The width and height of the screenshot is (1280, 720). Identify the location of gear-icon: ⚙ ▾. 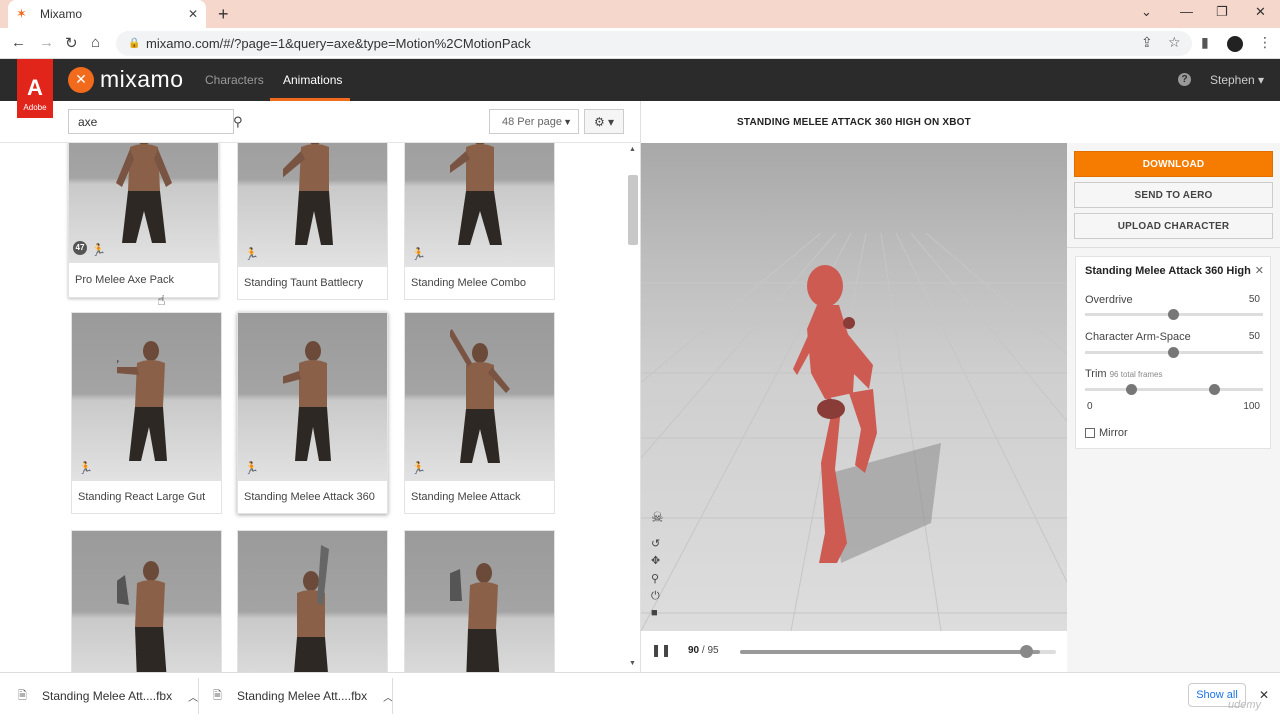
(604, 121).